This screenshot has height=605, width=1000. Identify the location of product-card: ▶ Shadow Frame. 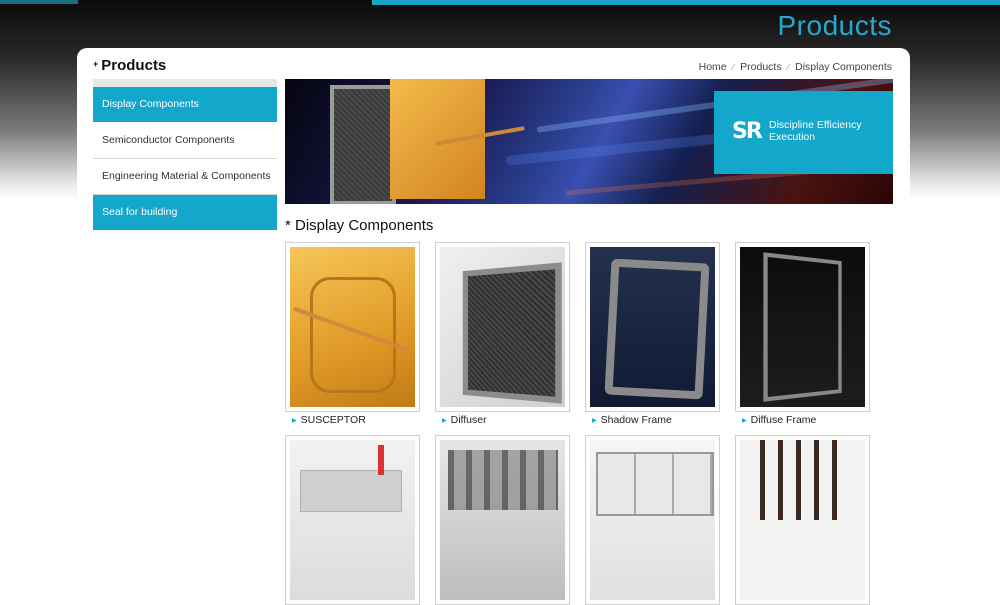
(652, 334).